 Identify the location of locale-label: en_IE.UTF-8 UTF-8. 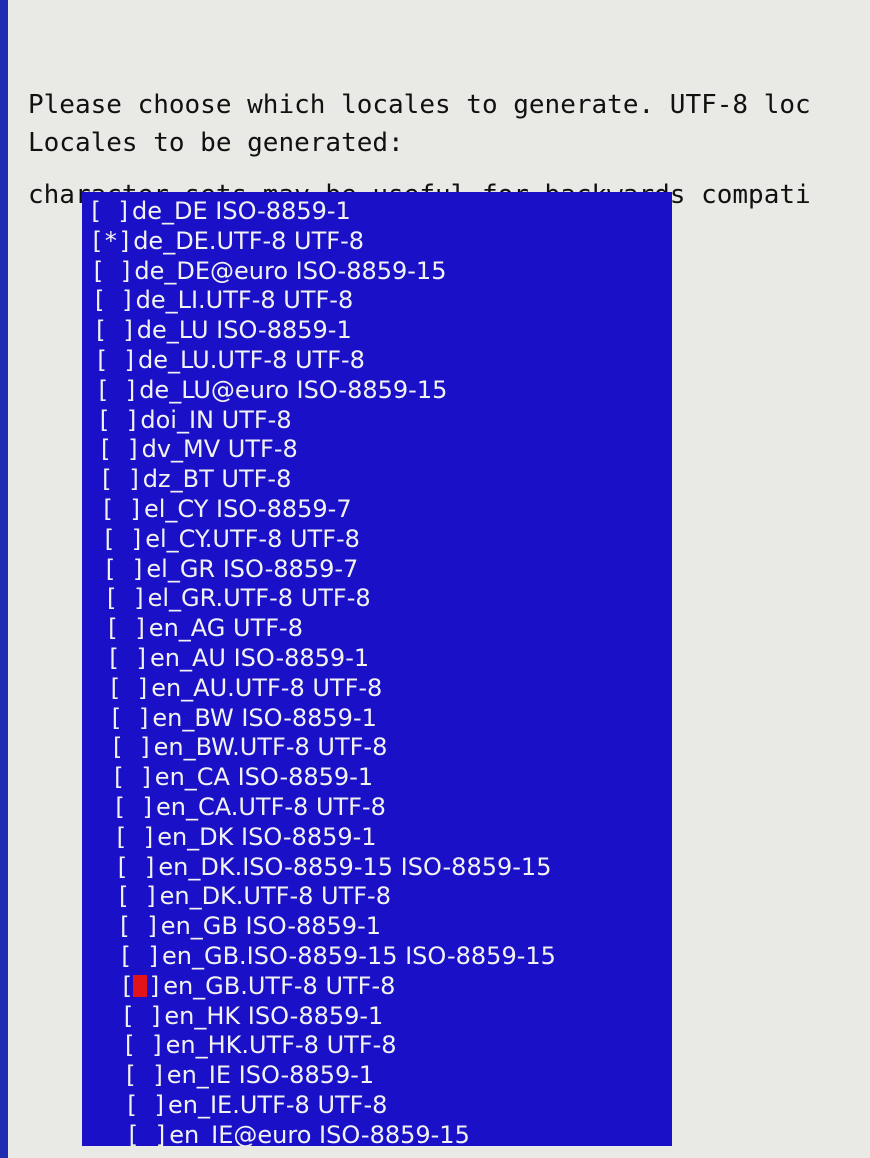
(278, 1105).